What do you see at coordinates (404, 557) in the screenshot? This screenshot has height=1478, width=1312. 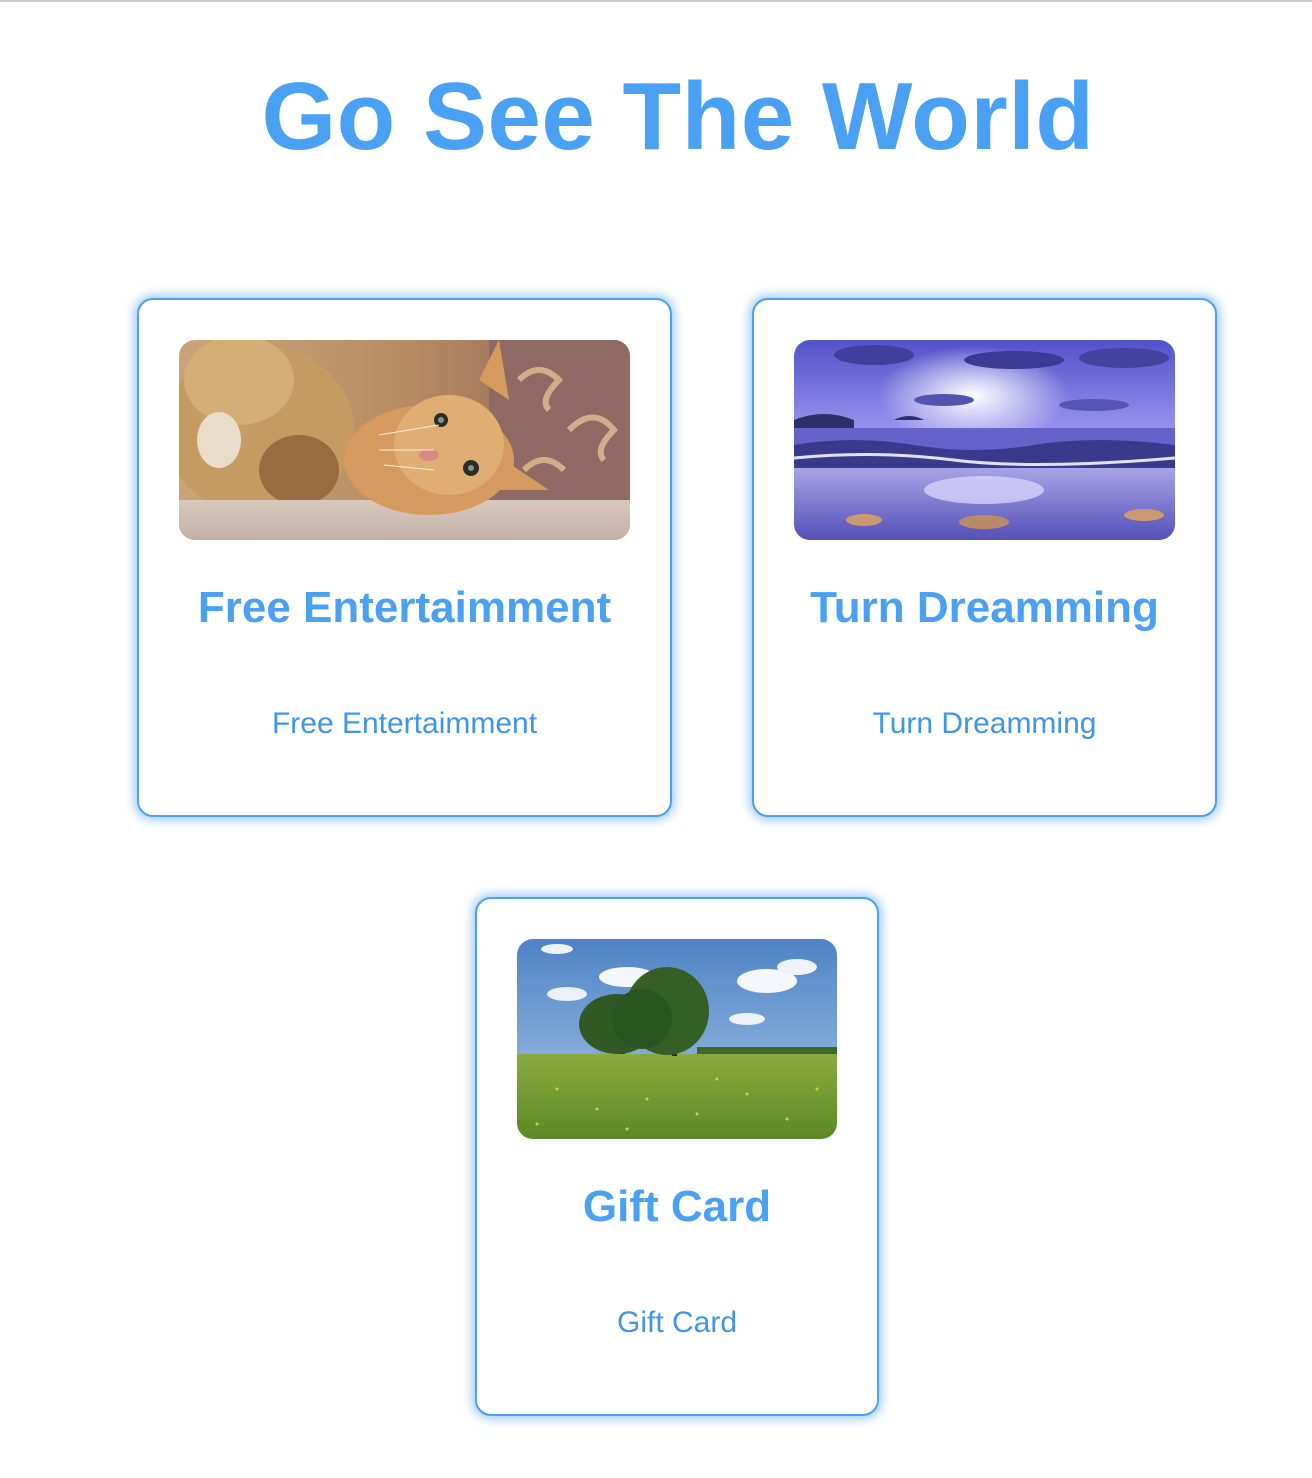 I see `card-free-entertainment: Free Entertaimment Free Entertaimment` at bounding box center [404, 557].